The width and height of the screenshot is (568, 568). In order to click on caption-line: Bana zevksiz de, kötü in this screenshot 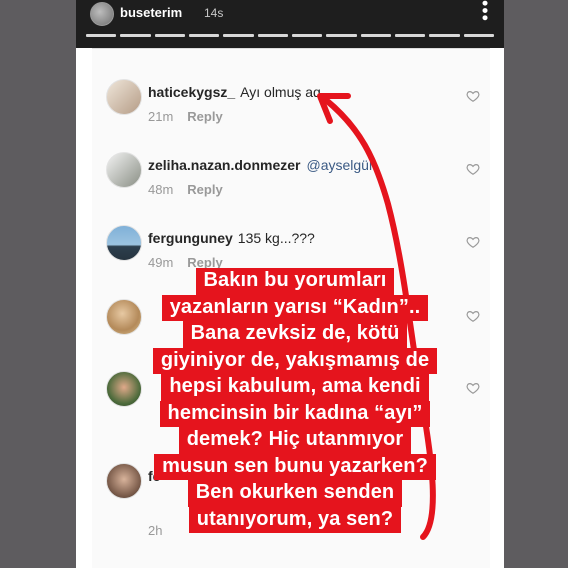, I will do `click(295, 334)`.